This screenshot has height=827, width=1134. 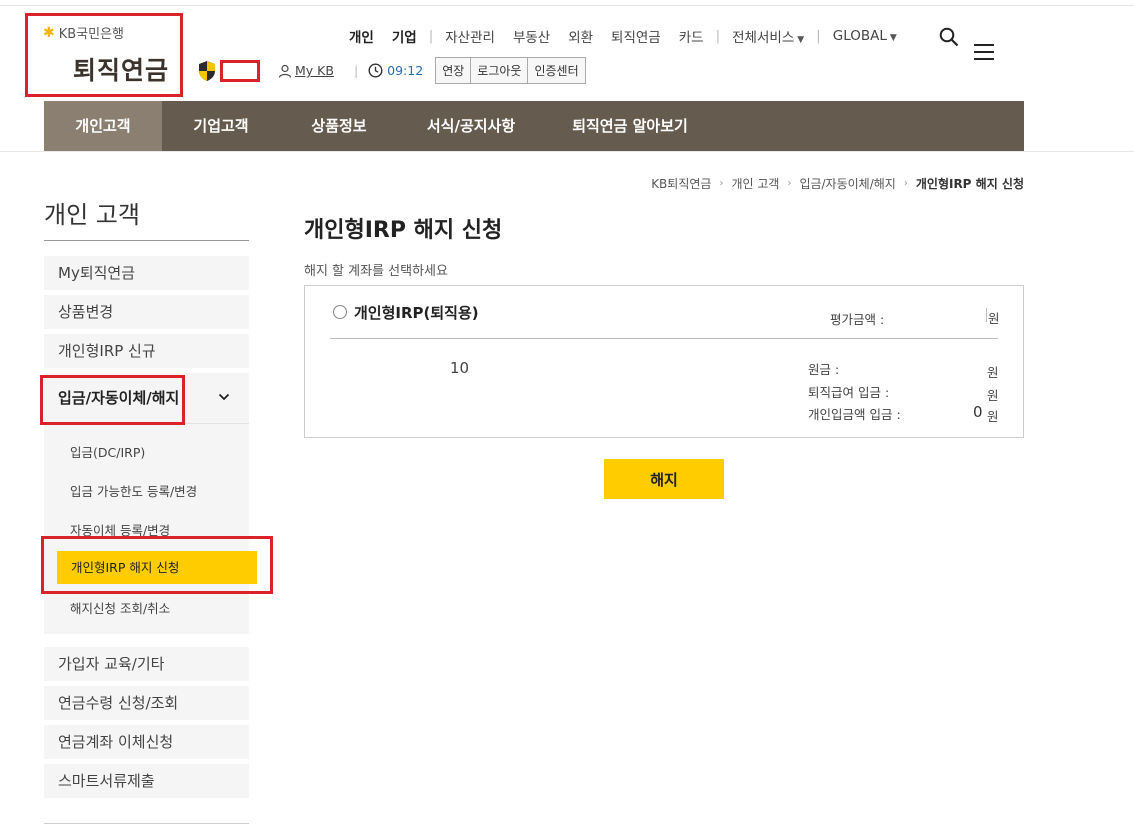 I want to click on mykb-link: My KB, so click(x=306, y=70).